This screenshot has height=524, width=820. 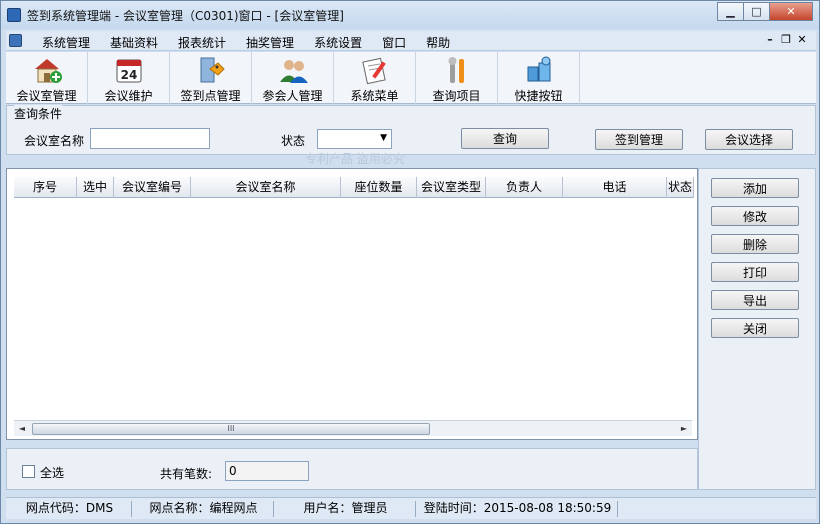 I want to click on mdi-minimize-button: –, so click(x=770, y=39).